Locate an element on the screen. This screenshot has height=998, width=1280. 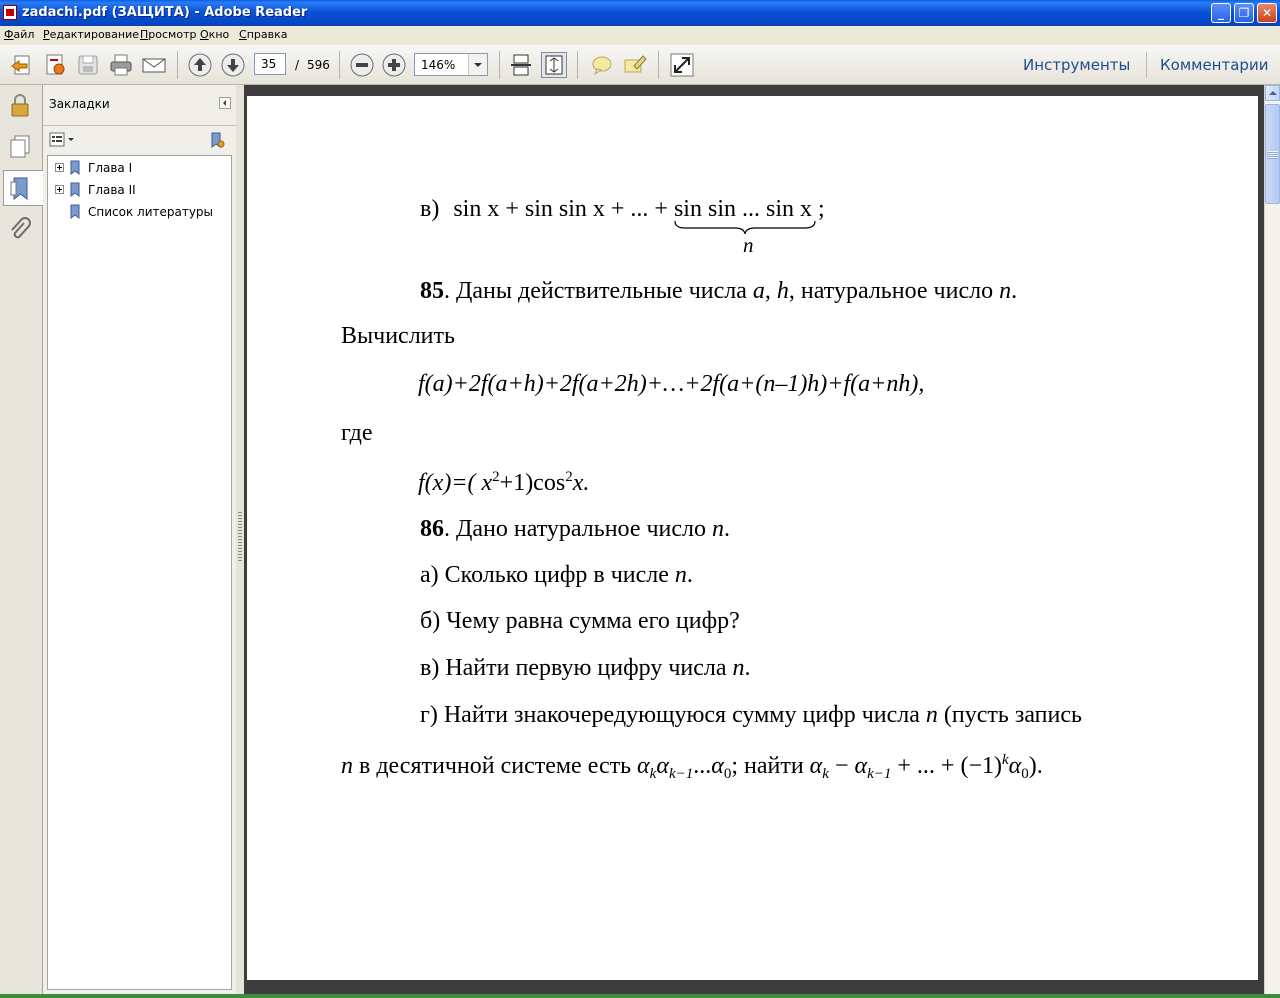
save-button is located at coordinates (88, 65).